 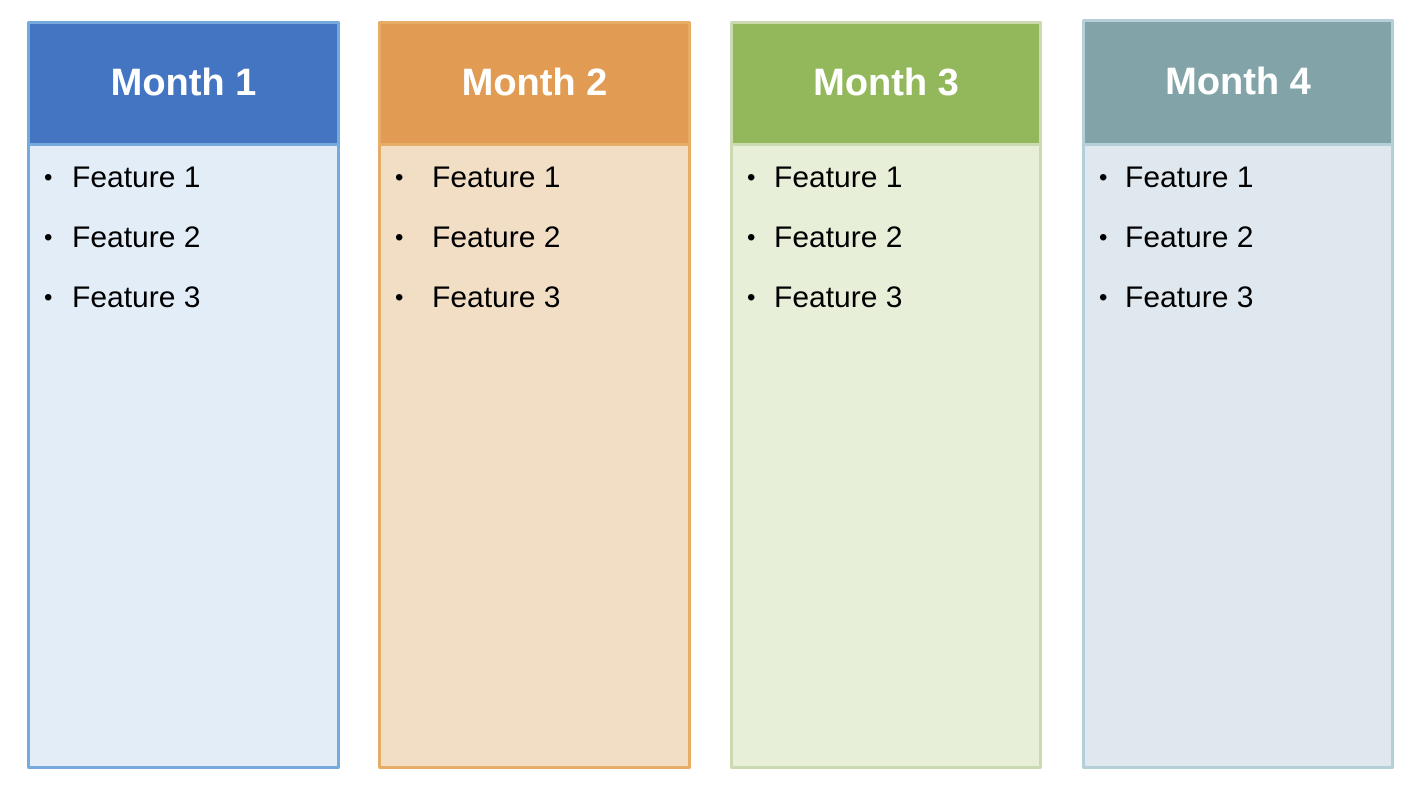 I want to click on month-1-feature-list: • Feature 1 • Feature 2 • Feature 3, so click(x=183, y=242).